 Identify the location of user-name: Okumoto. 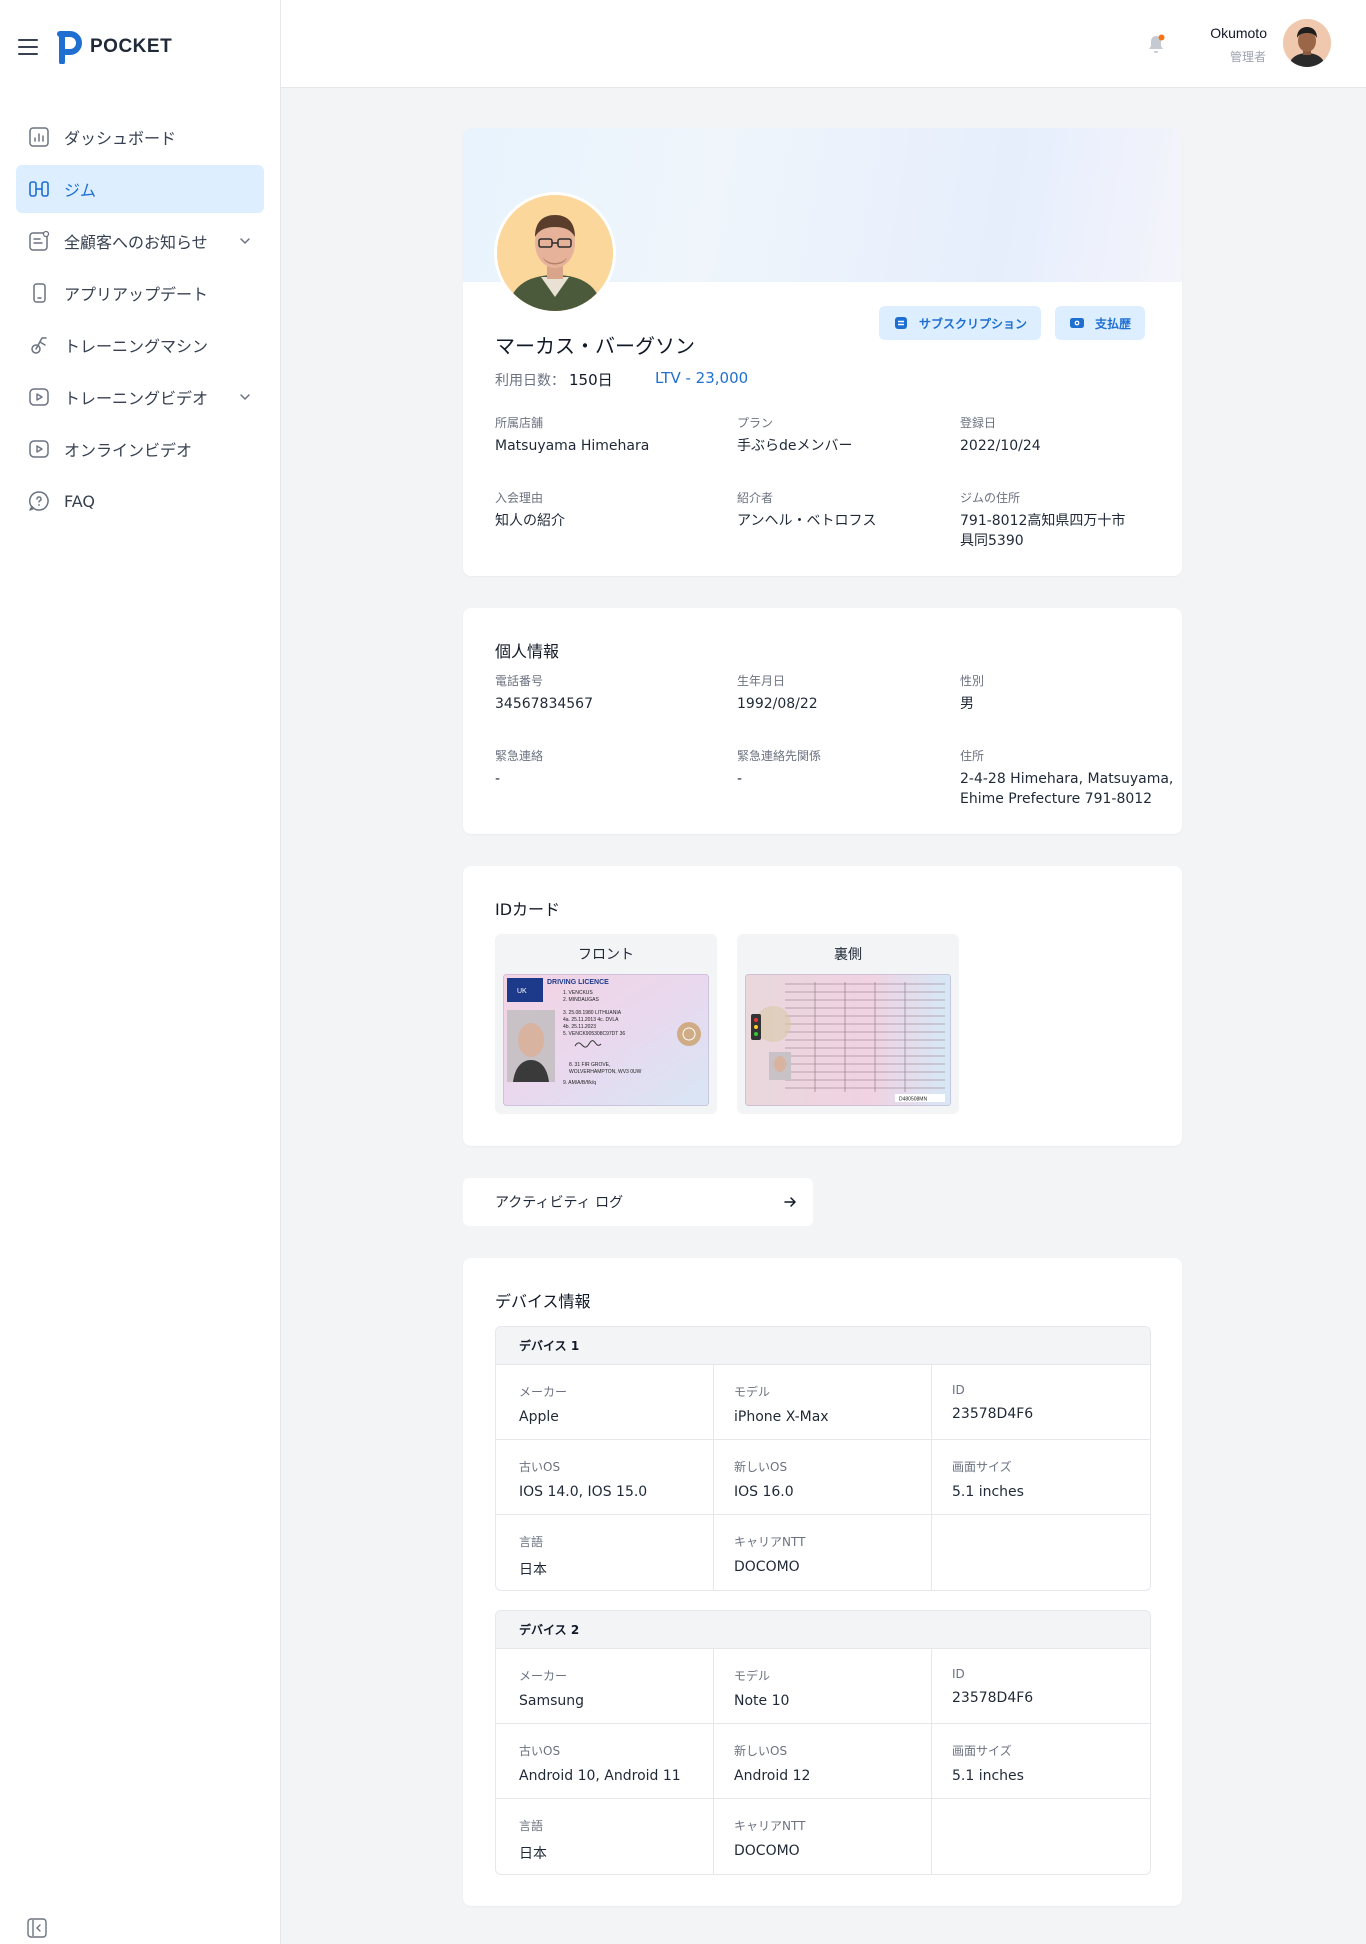
(1238, 33).